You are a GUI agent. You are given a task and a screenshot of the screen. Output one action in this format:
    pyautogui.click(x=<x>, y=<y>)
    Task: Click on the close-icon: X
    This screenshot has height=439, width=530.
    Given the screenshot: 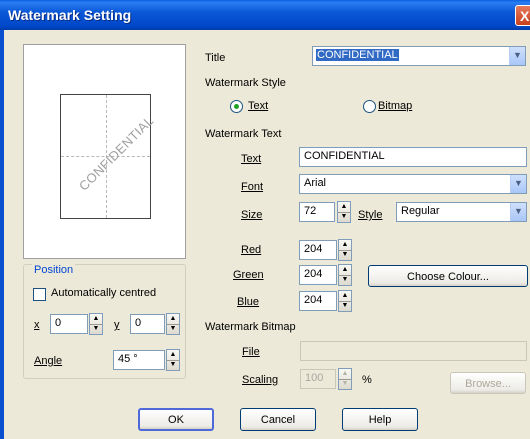 What is the action you would take?
    pyautogui.click(x=525, y=16)
    